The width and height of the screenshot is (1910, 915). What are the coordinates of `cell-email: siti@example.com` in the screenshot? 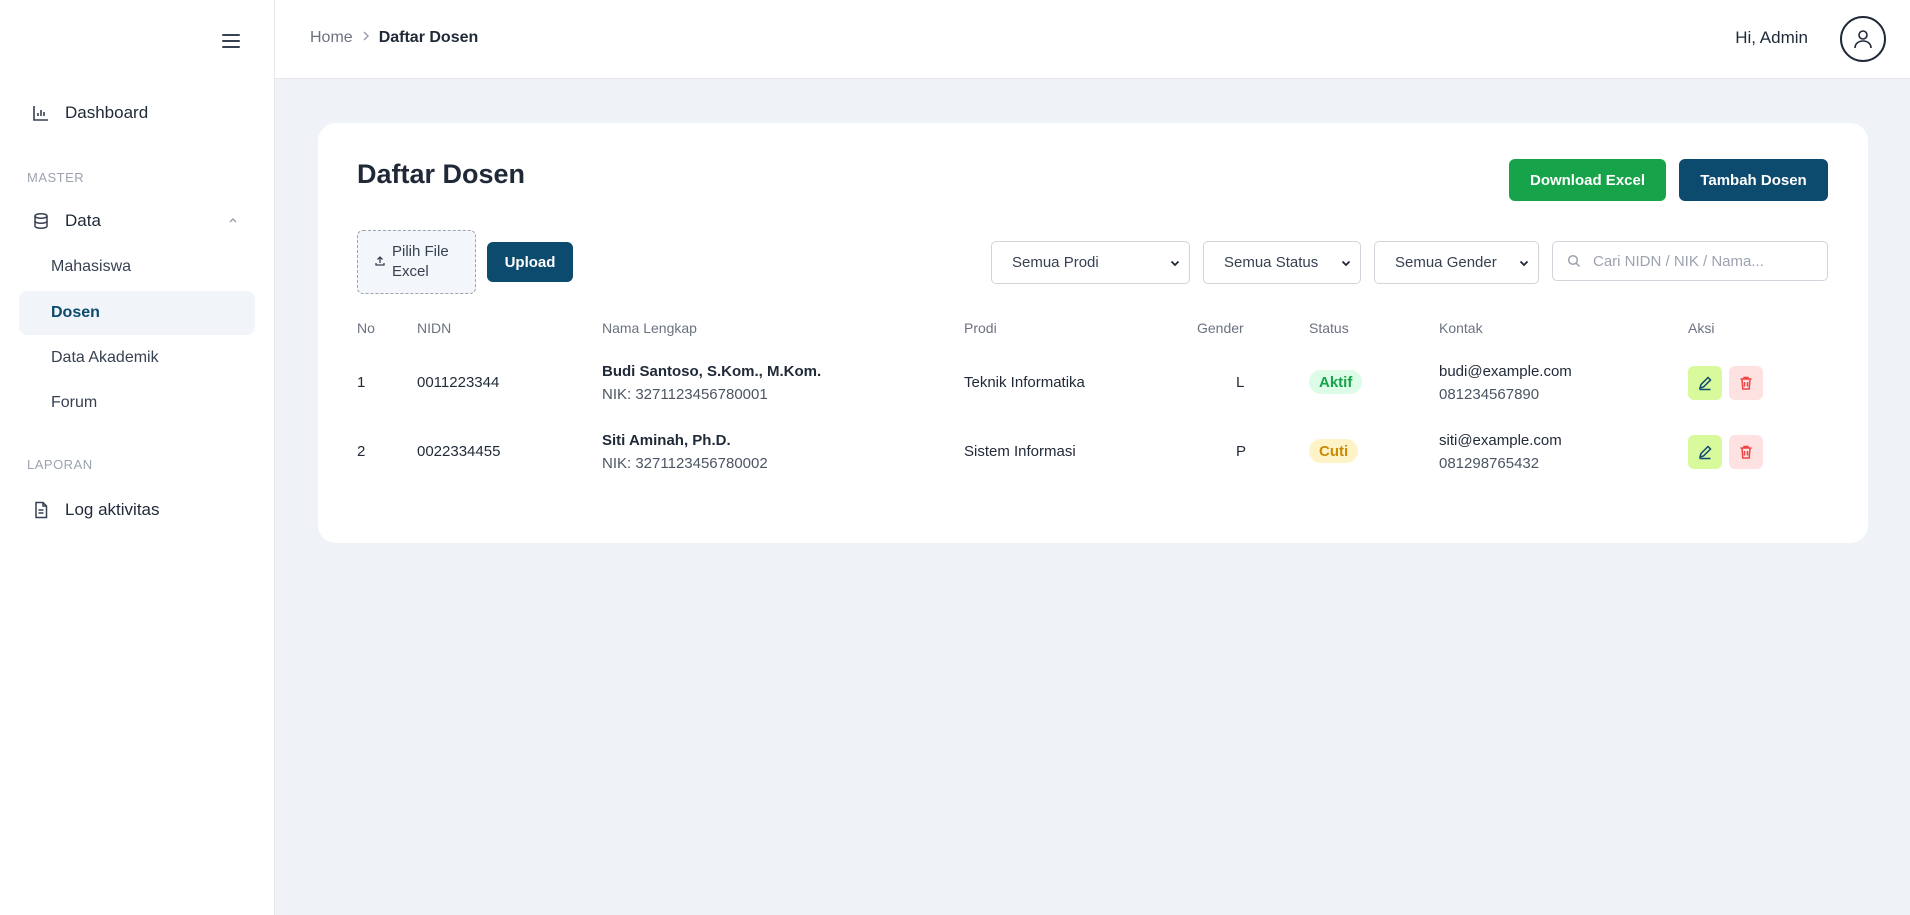 It's located at (1500, 440).